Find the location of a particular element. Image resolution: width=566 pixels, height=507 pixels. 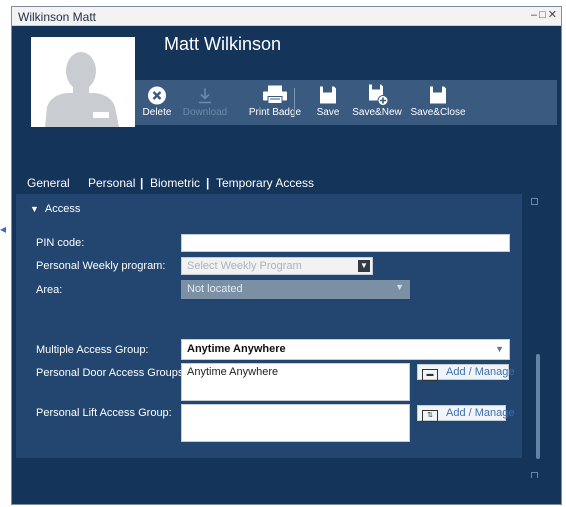

tab-biometric: Biometric is located at coordinates (175, 183).